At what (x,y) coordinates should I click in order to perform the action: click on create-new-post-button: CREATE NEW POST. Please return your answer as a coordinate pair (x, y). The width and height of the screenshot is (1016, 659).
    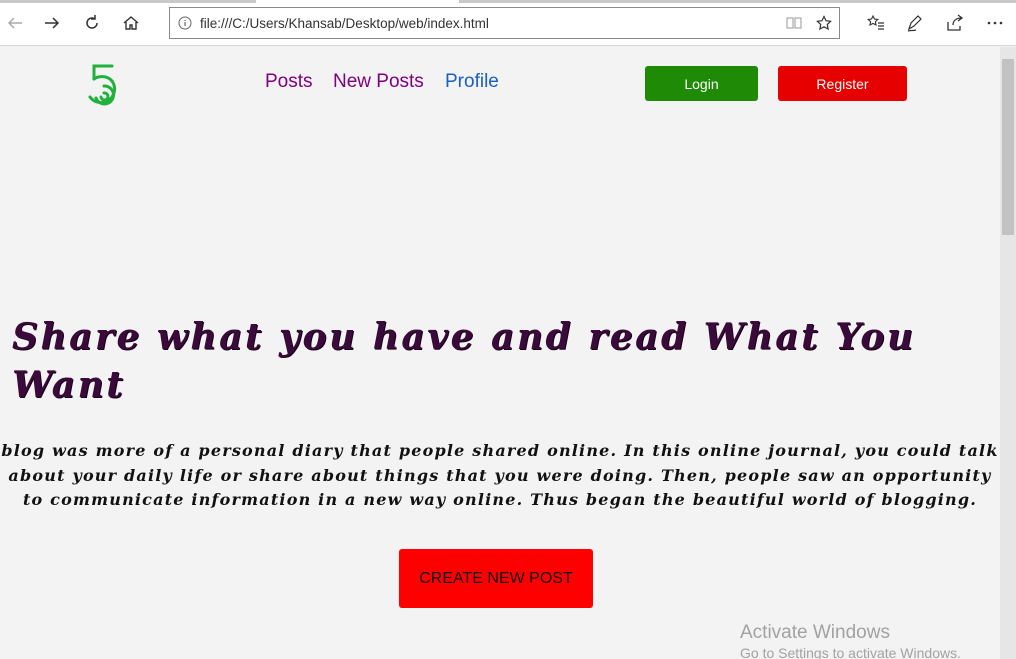
    Looking at the image, I should click on (496, 578).